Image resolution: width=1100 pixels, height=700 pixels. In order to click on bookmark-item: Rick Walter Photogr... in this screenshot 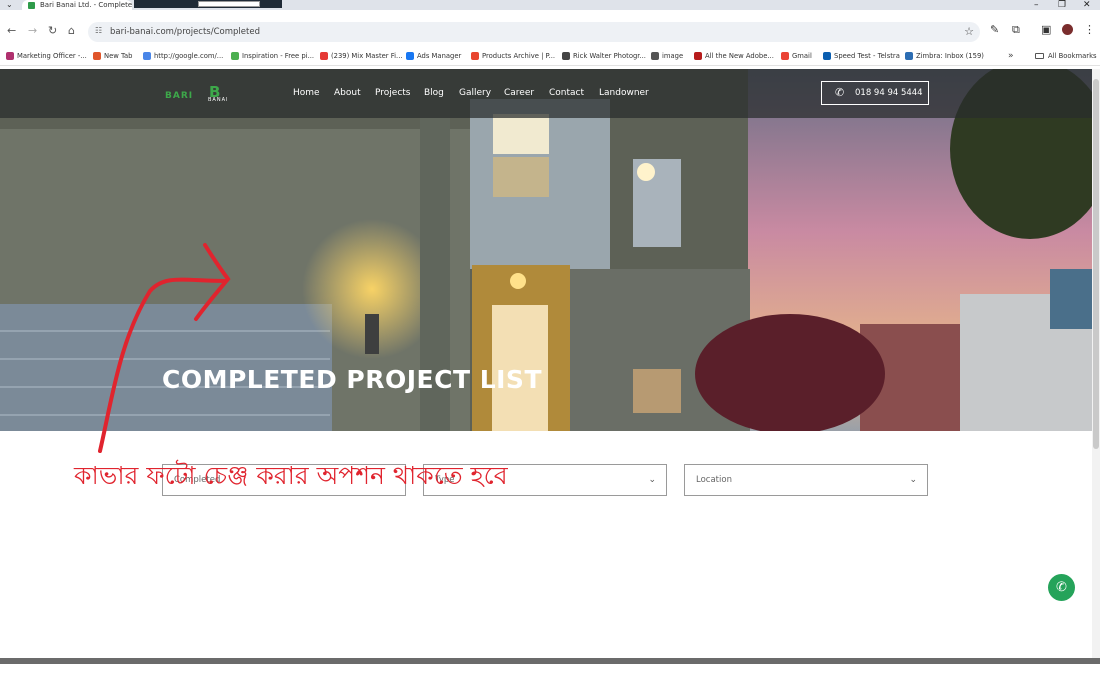, I will do `click(604, 56)`.